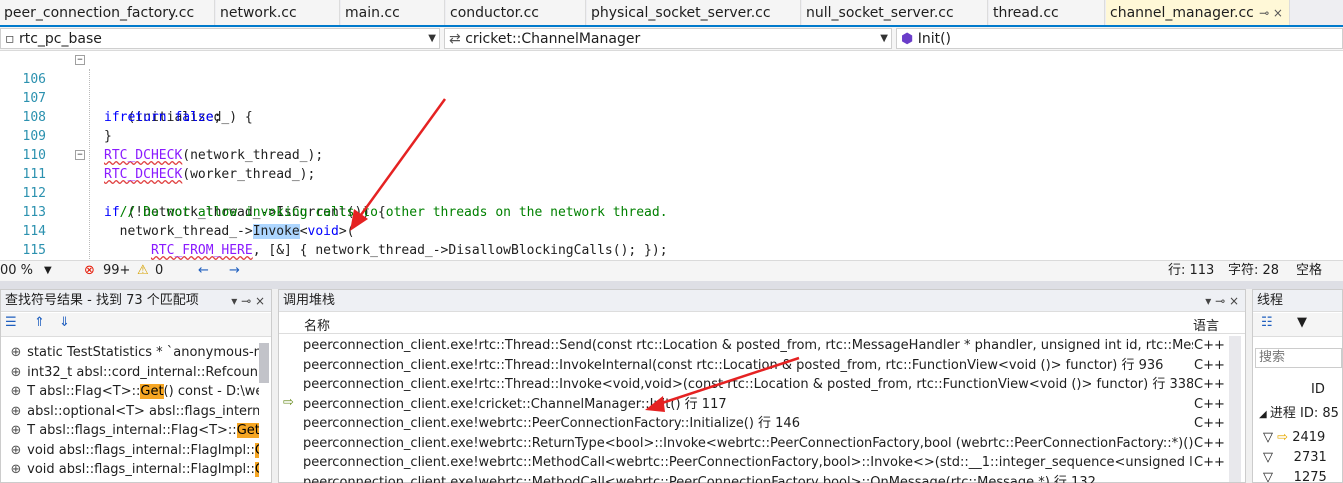 This screenshot has height=483, width=1343. I want to click on list-item: ⊕ T absl::Flag<T>::Get() const - D:\we, so click(134, 392).